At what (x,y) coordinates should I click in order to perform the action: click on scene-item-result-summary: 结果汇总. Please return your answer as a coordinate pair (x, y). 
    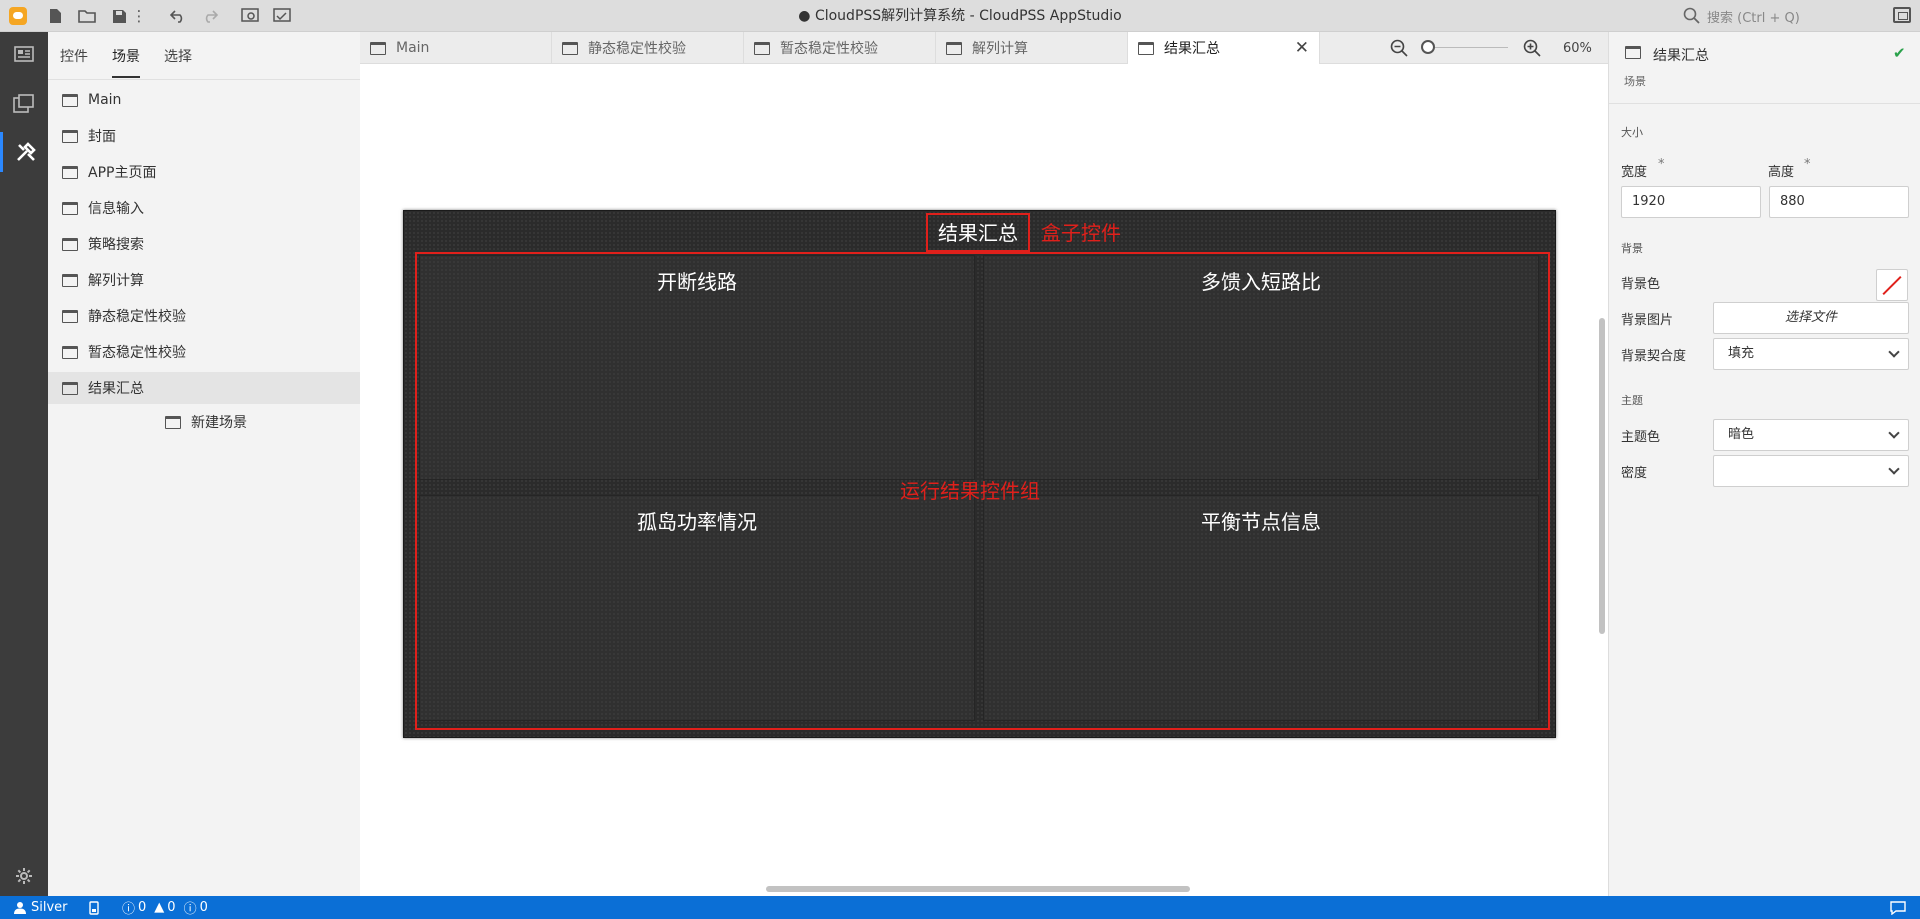
    Looking at the image, I should click on (204, 388).